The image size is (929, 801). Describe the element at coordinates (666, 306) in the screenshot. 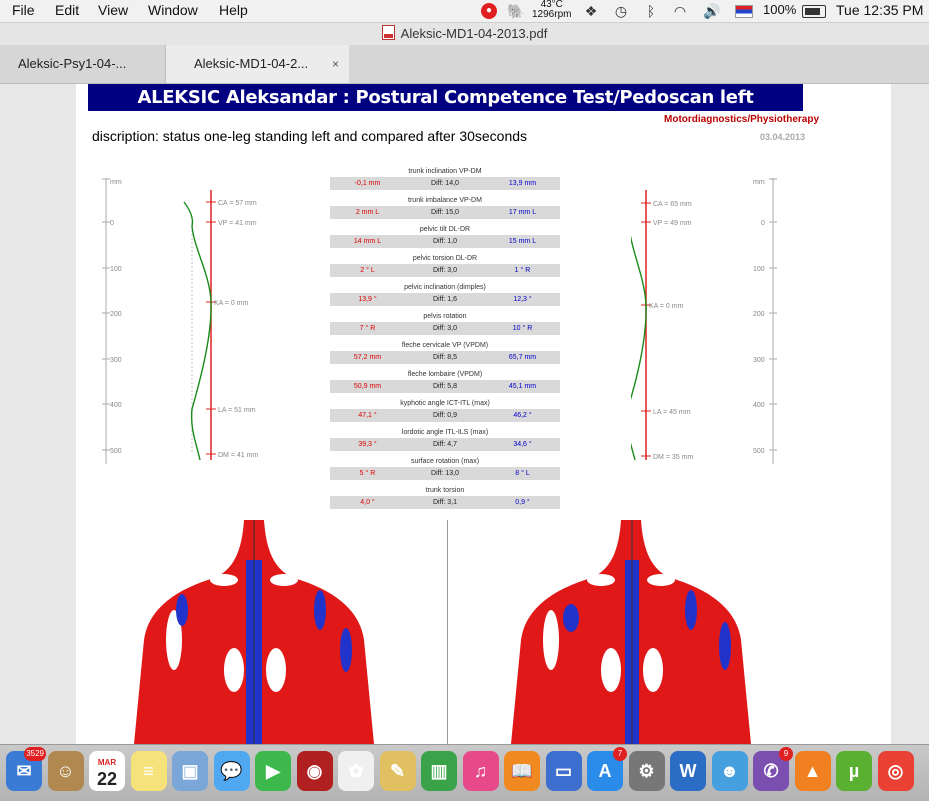

I see `right-label-ka: KA = 0 mm` at that location.